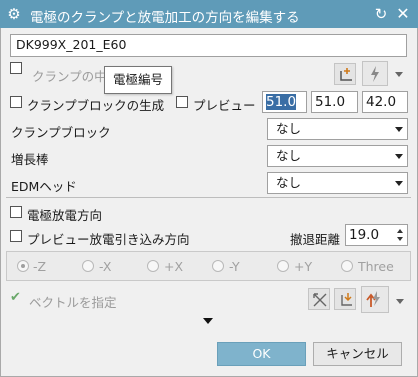  What do you see at coordinates (30, 159) in the screenshot?
I see `extension-rod-label: 増長棒` at bounding box center [30, 159].